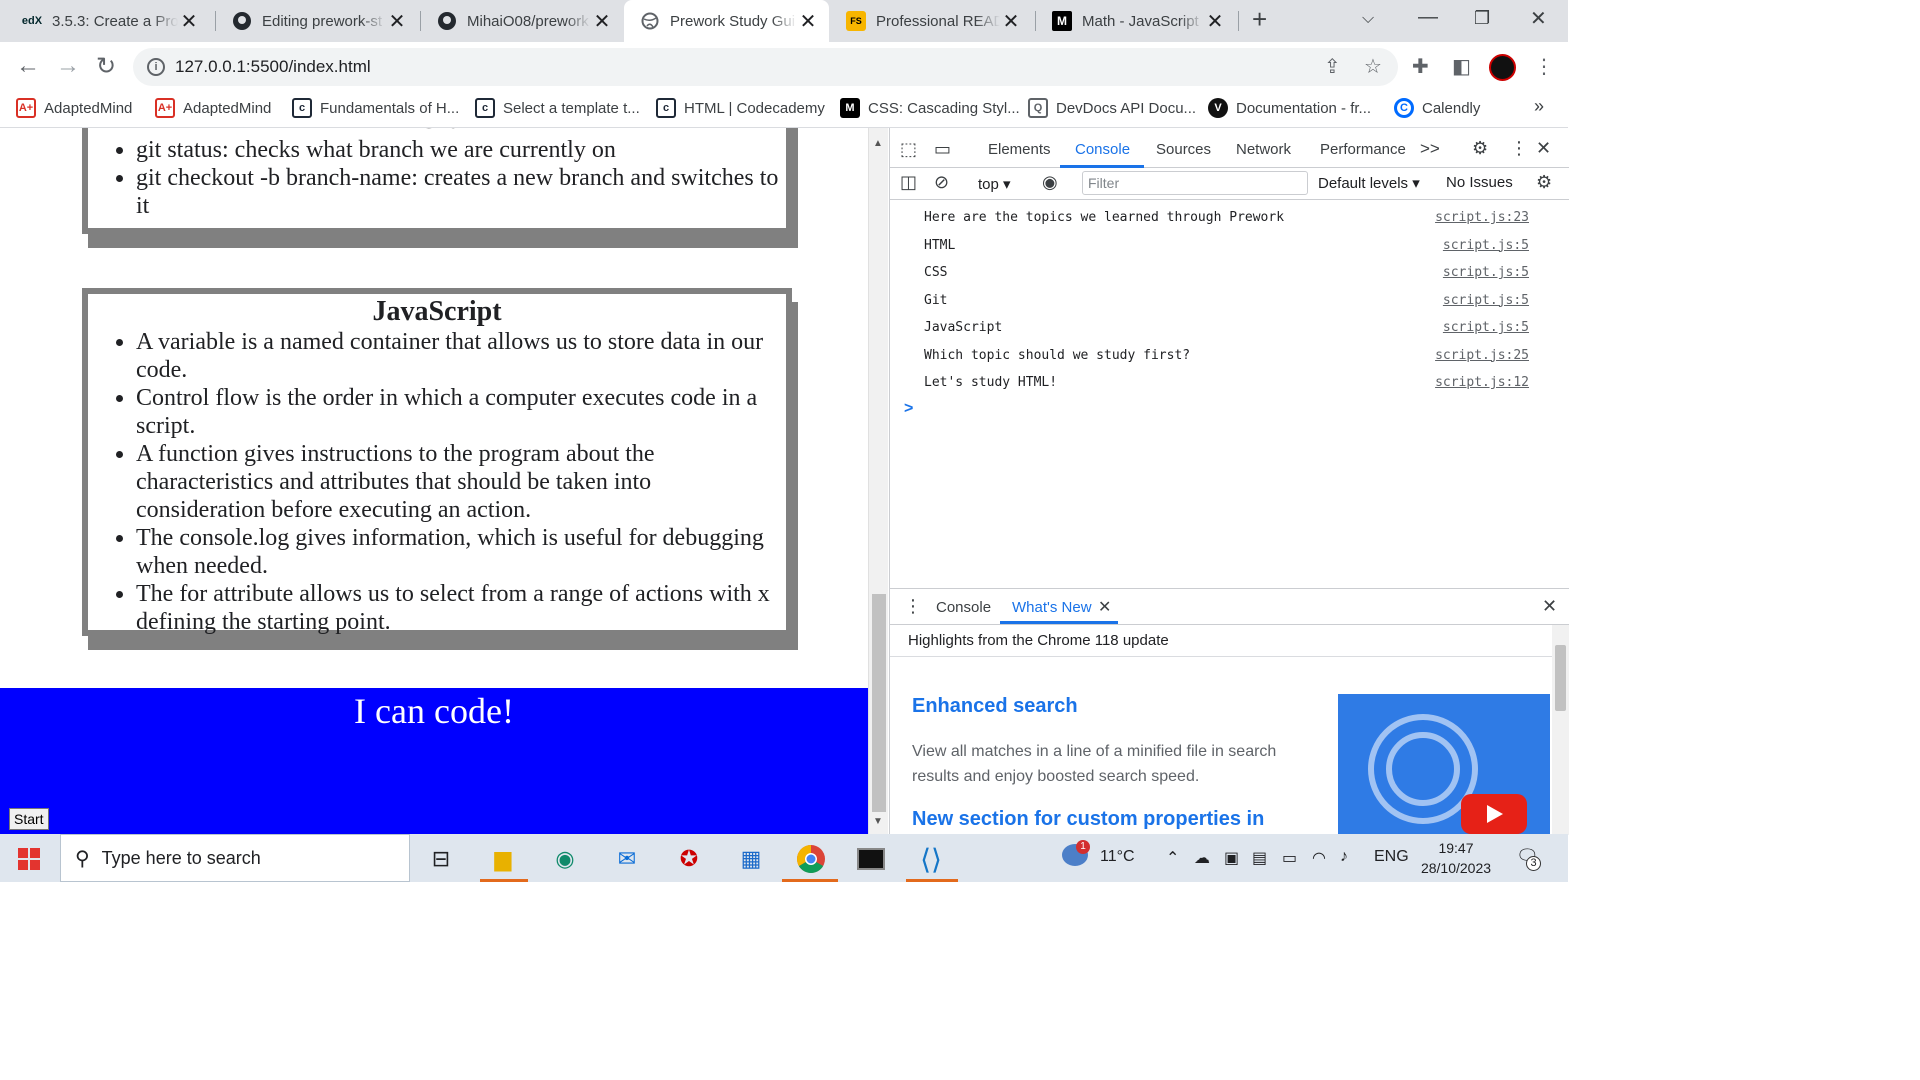  I want to click on wifi-icon: ◠, so click(1319, 858).